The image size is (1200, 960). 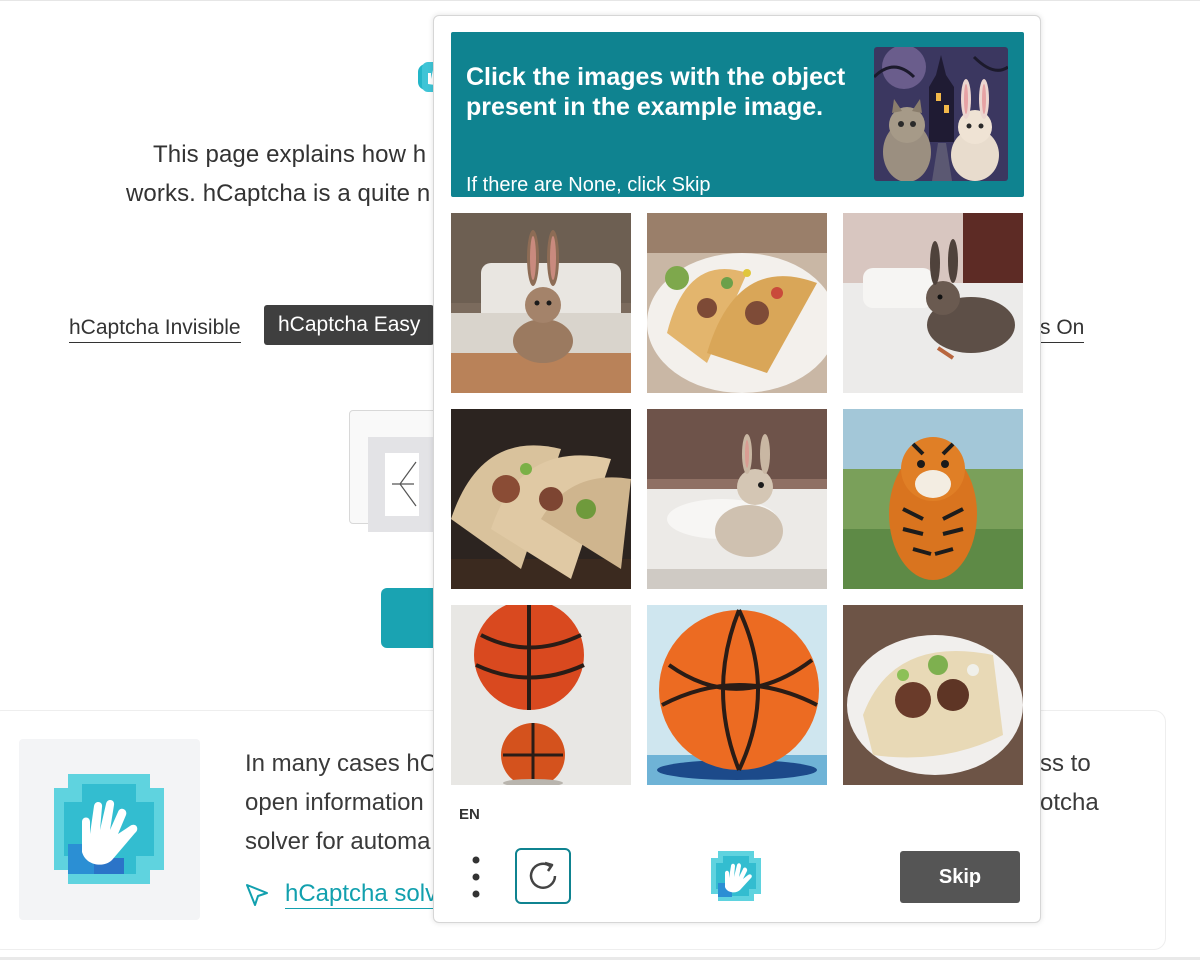 I want to click on card-text-line1: In many cases hC, so click(x=341, y=763).